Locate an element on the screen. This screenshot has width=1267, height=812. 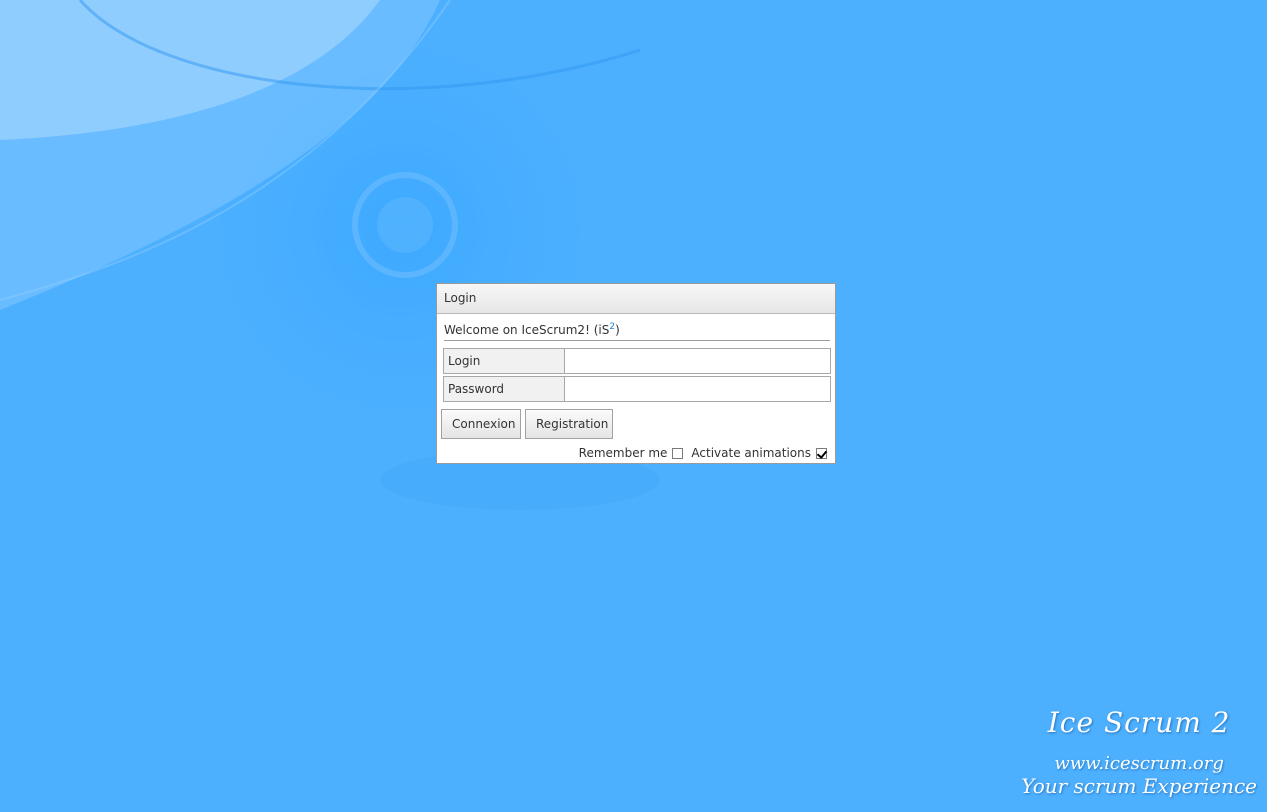
activate-animations-checkbox is located at coordinates (821, 453).